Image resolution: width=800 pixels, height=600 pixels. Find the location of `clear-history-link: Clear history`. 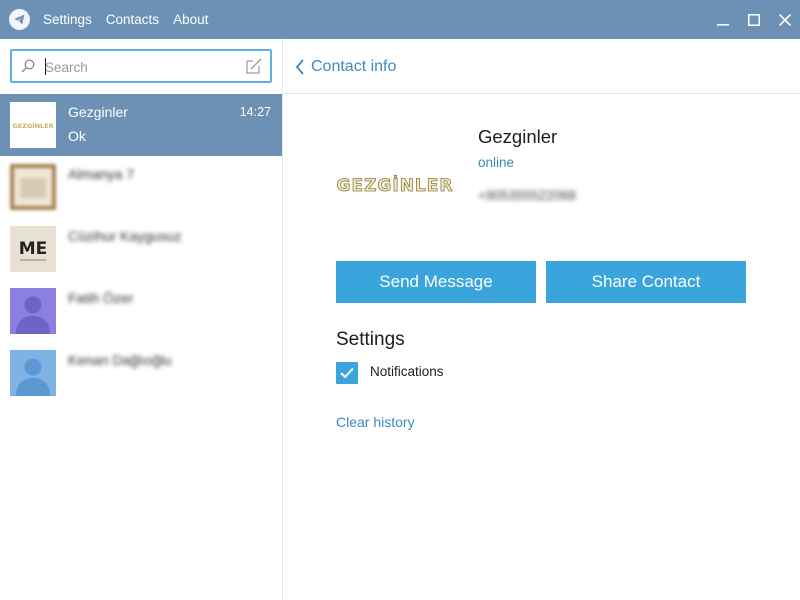

clear-history-link: Clear history is located at coordinates (375, 422).